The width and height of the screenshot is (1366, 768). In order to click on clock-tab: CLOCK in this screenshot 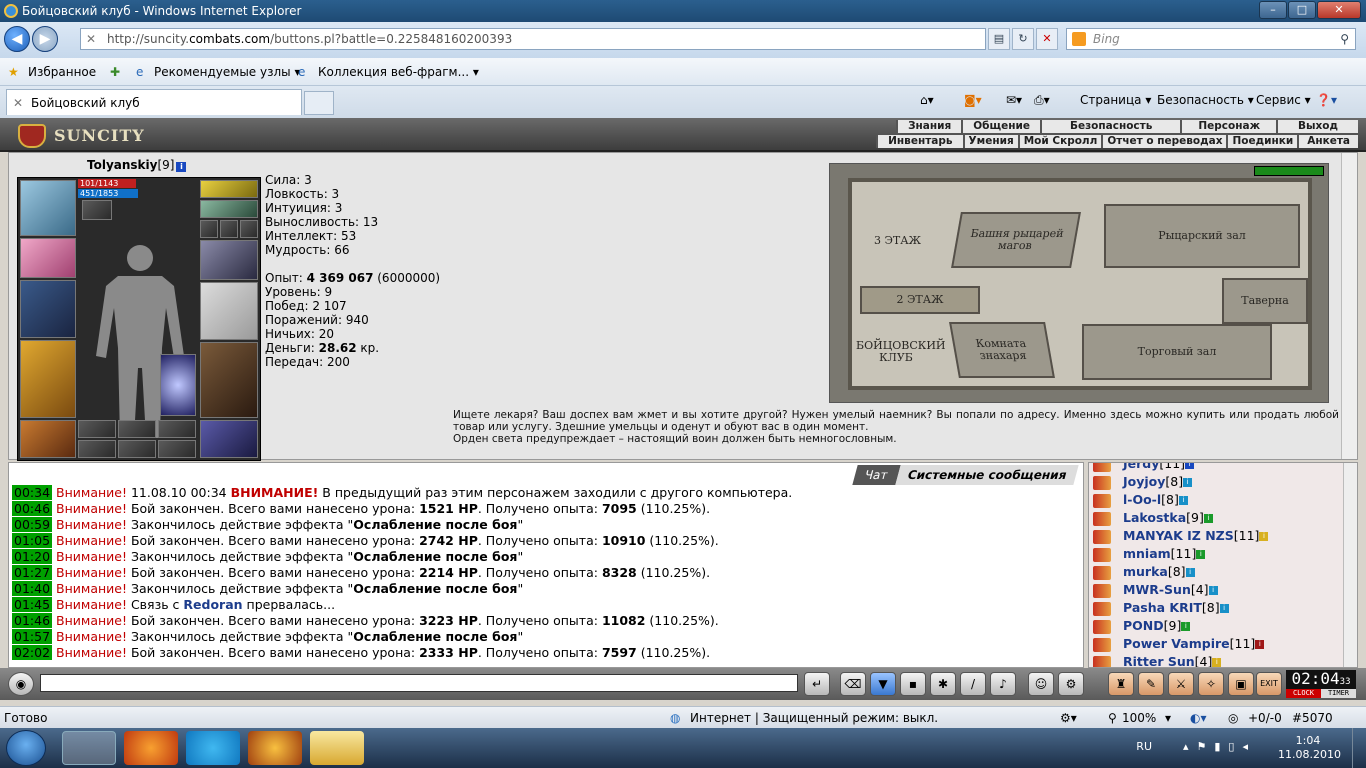, I will do `click(1303, 693)`.